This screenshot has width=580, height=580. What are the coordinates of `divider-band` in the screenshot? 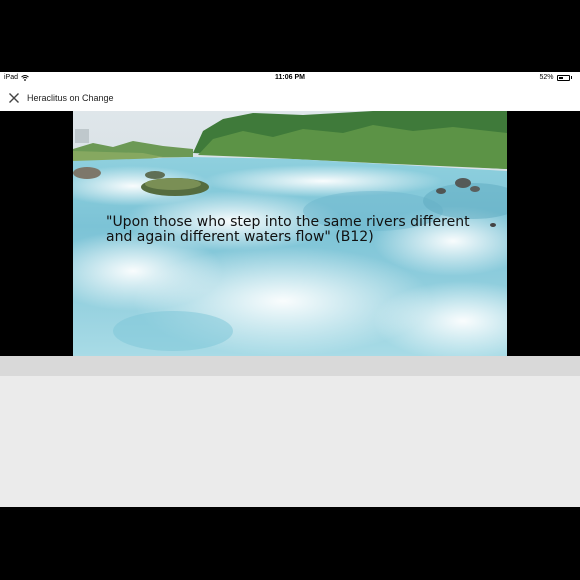 It's located at (290, 366).